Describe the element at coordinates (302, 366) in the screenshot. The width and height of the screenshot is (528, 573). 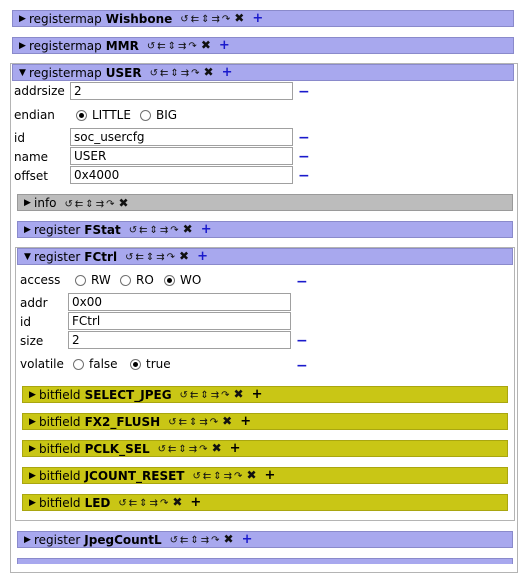
I see `remove-volatile-icon: −` at that location.